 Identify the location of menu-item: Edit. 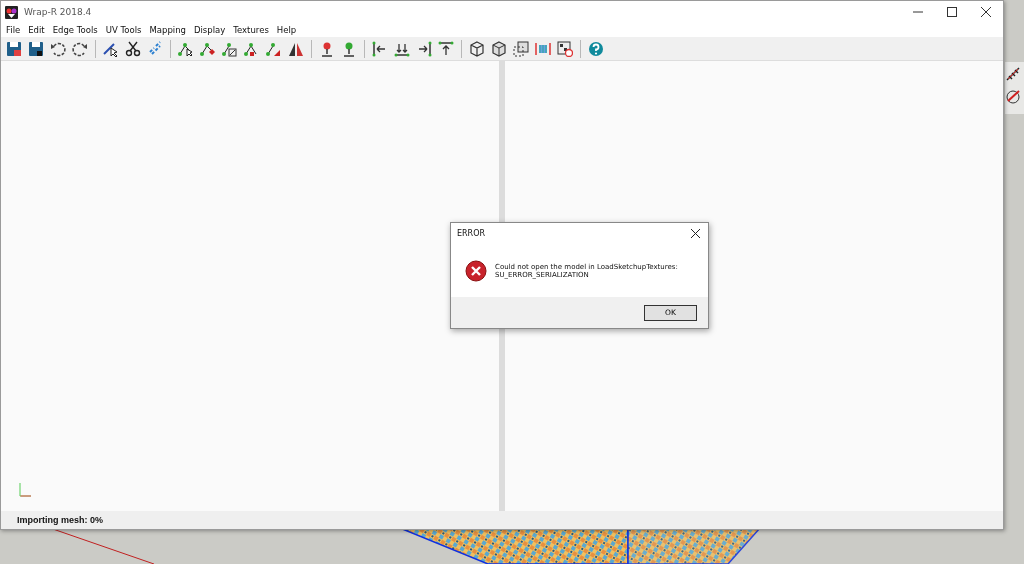
(36, 30).